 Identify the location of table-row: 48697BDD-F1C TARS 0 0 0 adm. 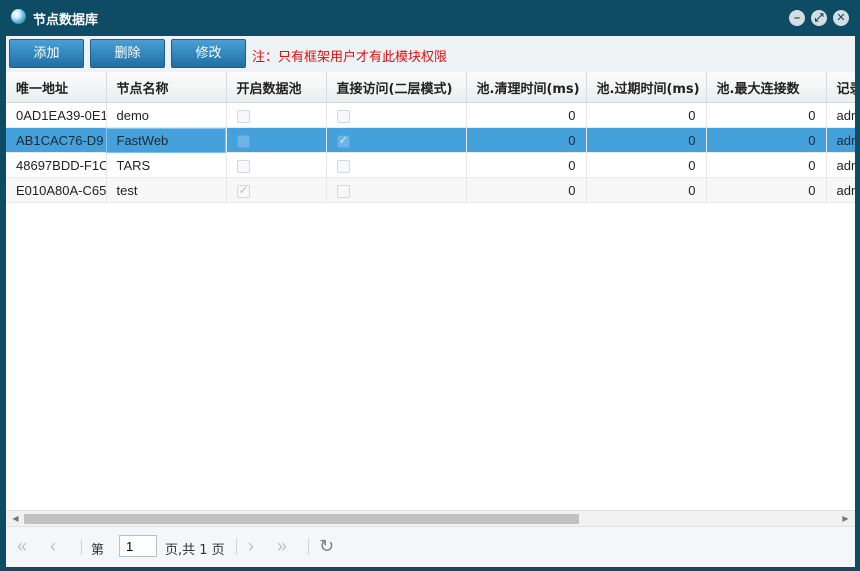
(430, 165).